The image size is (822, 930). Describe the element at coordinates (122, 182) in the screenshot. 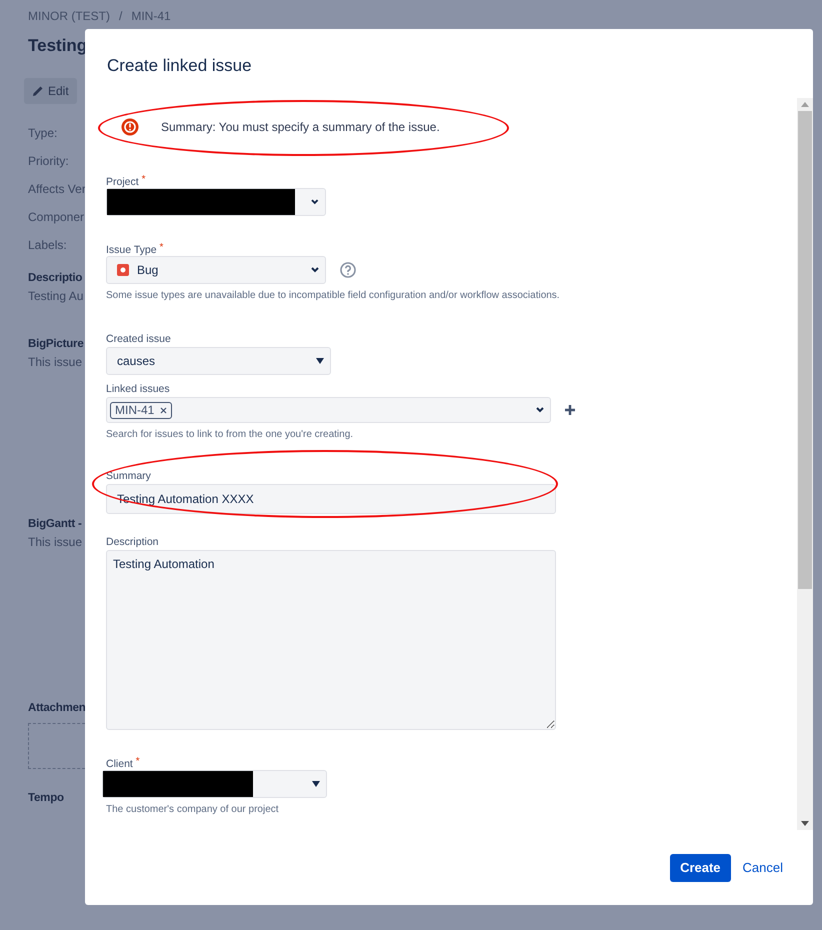

I see `field-label: Project` at that location.